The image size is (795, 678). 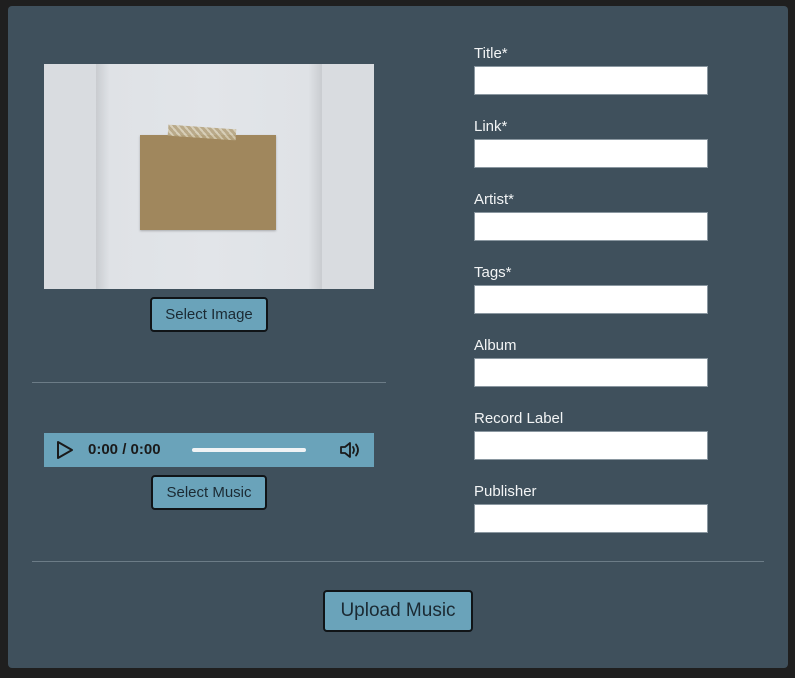 I want to click on player-time: 0:00 / 0:00, so click(x=124, y=449).